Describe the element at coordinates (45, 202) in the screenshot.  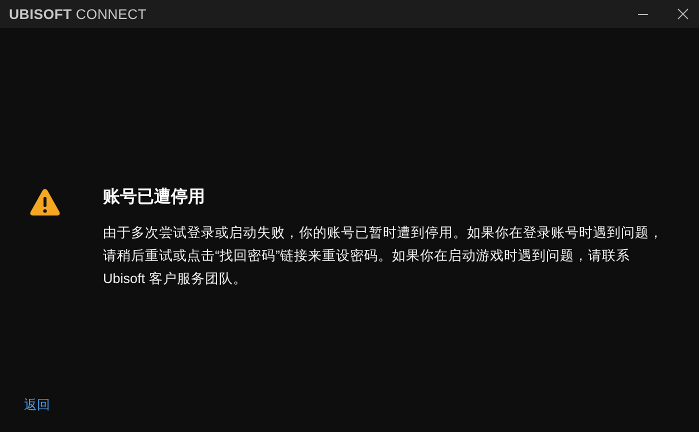
I see `warning-icon` at that location.